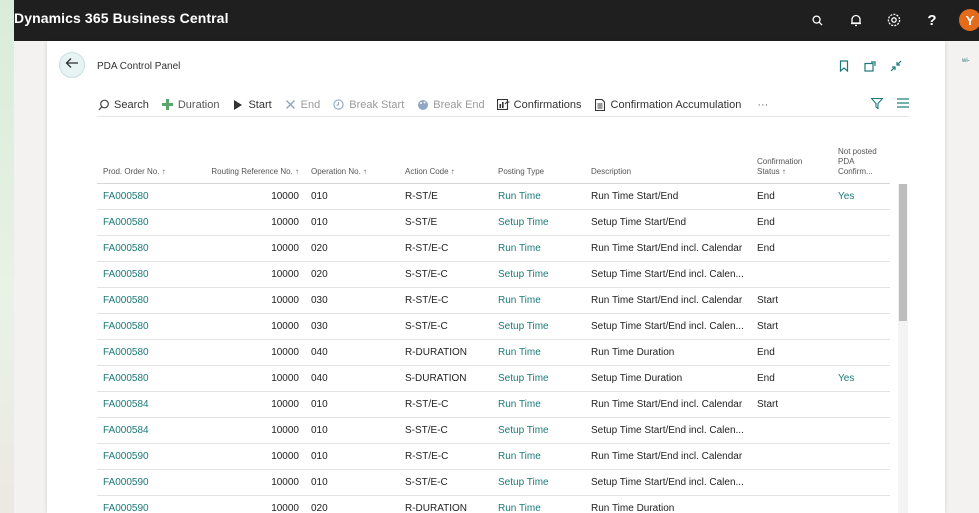 The image size is (979, 513). Describe the element at coordinates (251, 104) in the screenshot. I see `start-action: Start` at that location.